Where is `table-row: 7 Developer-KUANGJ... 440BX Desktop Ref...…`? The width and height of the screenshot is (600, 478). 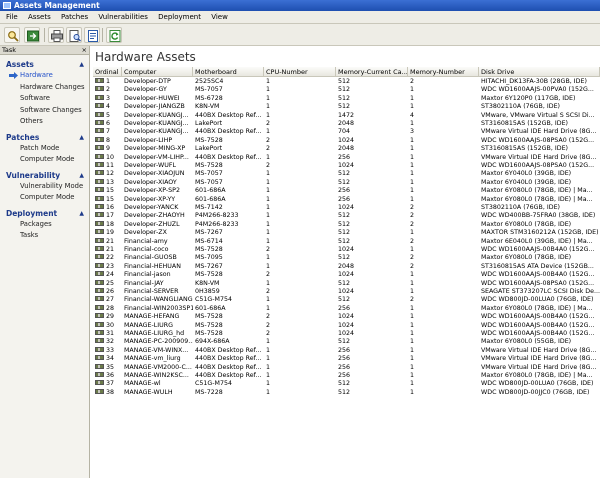
table-row: 7 Developer-KUANGJ... 440BX Desktop Ref...… is located at coordinates (346, 132).